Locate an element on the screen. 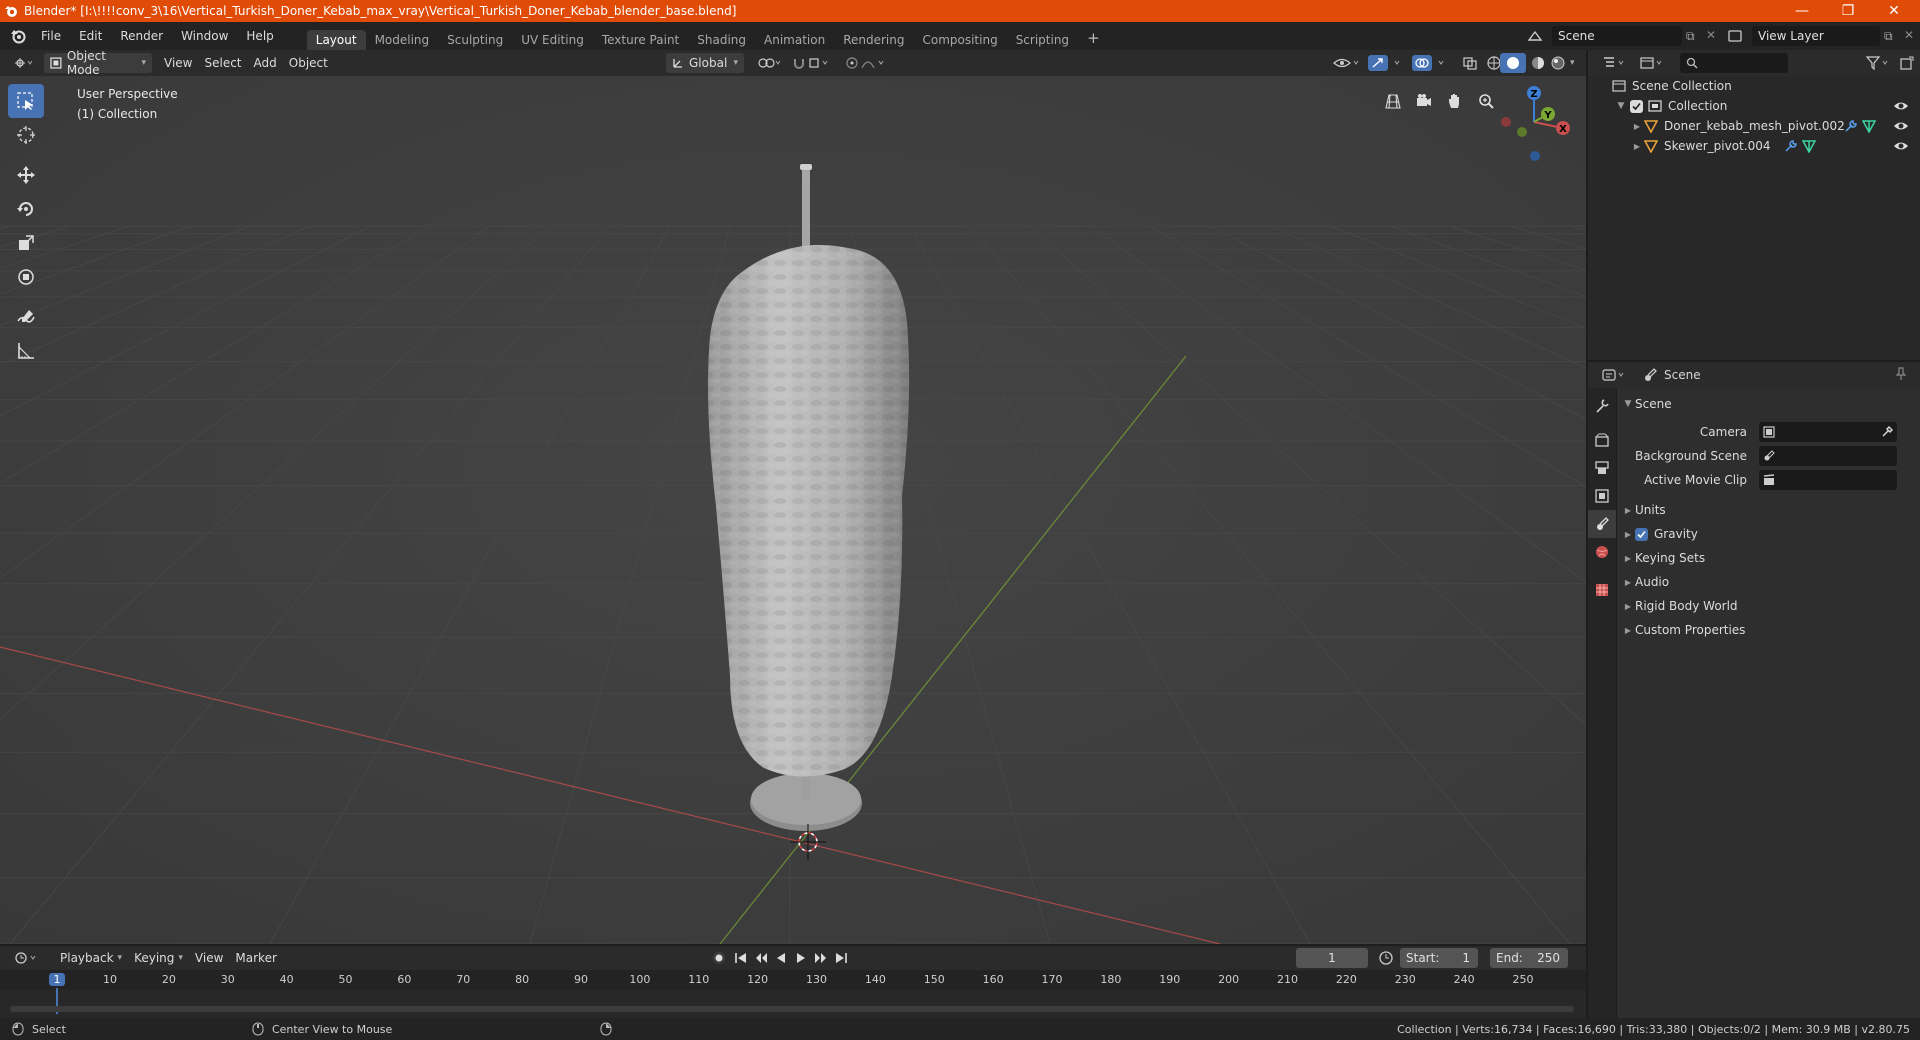 Image resolution: width=1920 pixels, height=1040 pixels. scene-selector-icon is located at coordinates (1535, 36).